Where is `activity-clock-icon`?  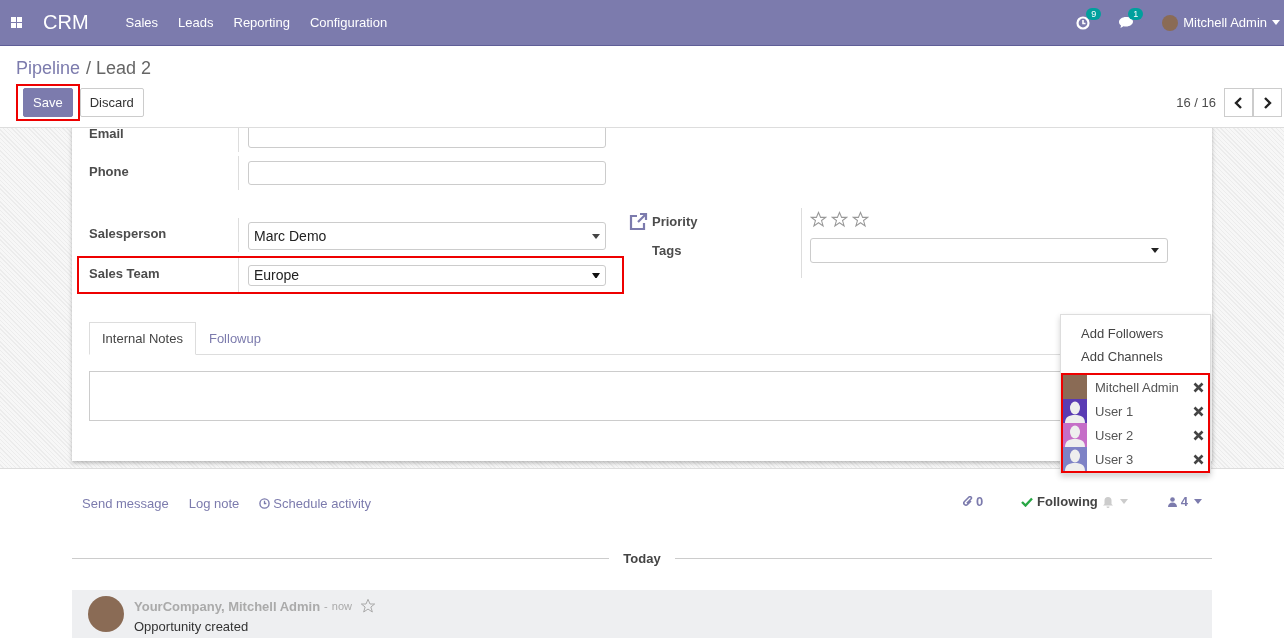 activity-clock-icon is located at coordinates (1083, 22).